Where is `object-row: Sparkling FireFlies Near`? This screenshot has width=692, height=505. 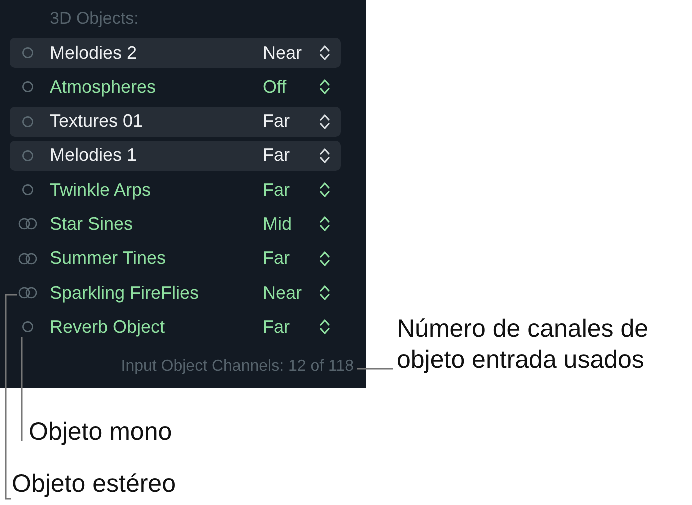
object-row: Sparkling FireFlies Near is located at coordinates (175, 293).